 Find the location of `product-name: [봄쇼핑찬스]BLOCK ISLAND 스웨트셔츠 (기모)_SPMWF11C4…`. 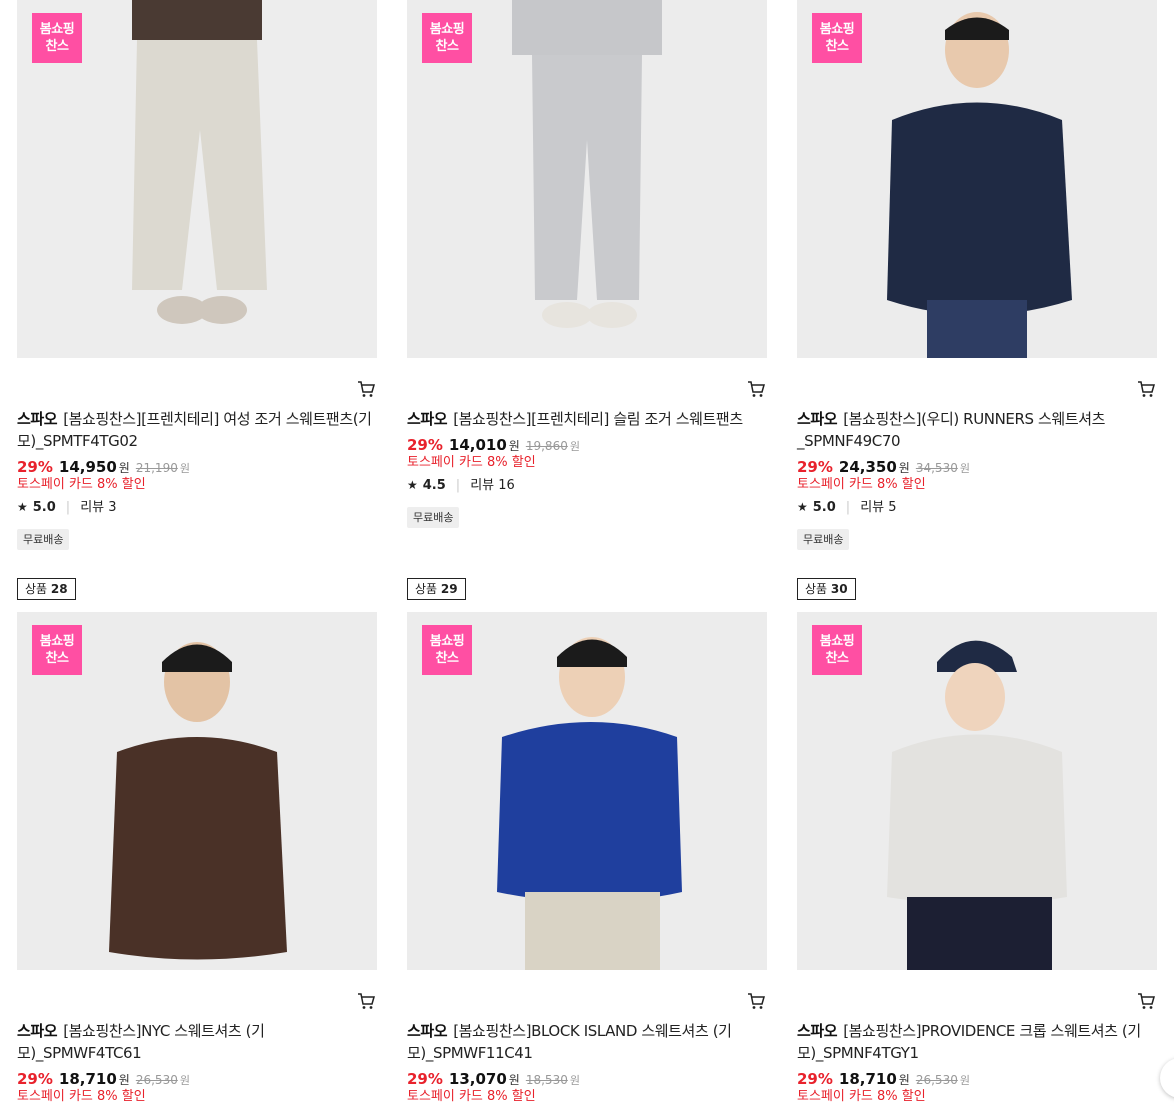

product-name: [봄쇼핑찬스]BLOCK ISLAND 스웨트셔츠 (기모)_SPMWF11C4… is located at coordinates (569, 1042).